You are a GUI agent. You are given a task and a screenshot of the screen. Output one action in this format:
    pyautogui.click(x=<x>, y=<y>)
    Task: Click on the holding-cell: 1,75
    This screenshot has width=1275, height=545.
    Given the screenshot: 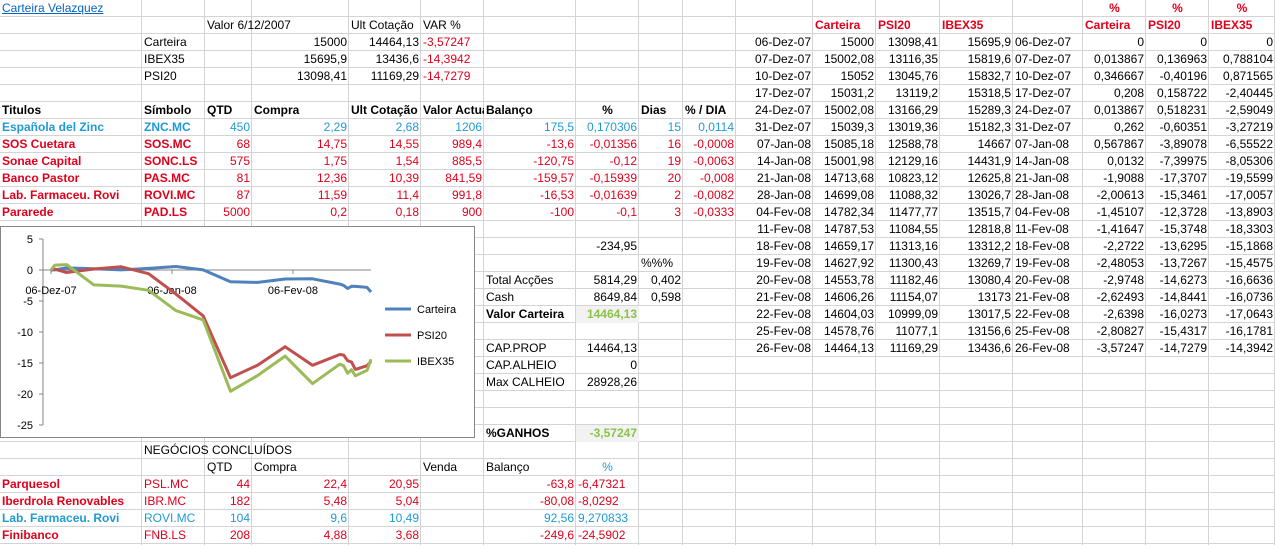 What is the action you would take?
    pyautogui.click(x=300, y=161)
    